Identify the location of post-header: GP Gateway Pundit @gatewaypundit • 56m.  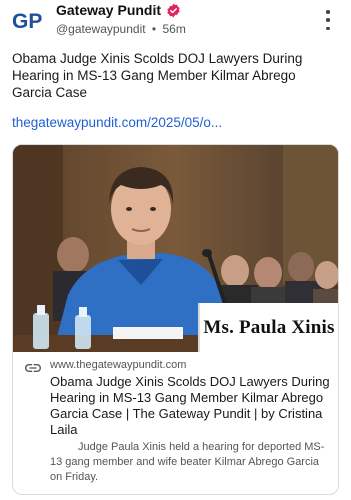
(175, 20).